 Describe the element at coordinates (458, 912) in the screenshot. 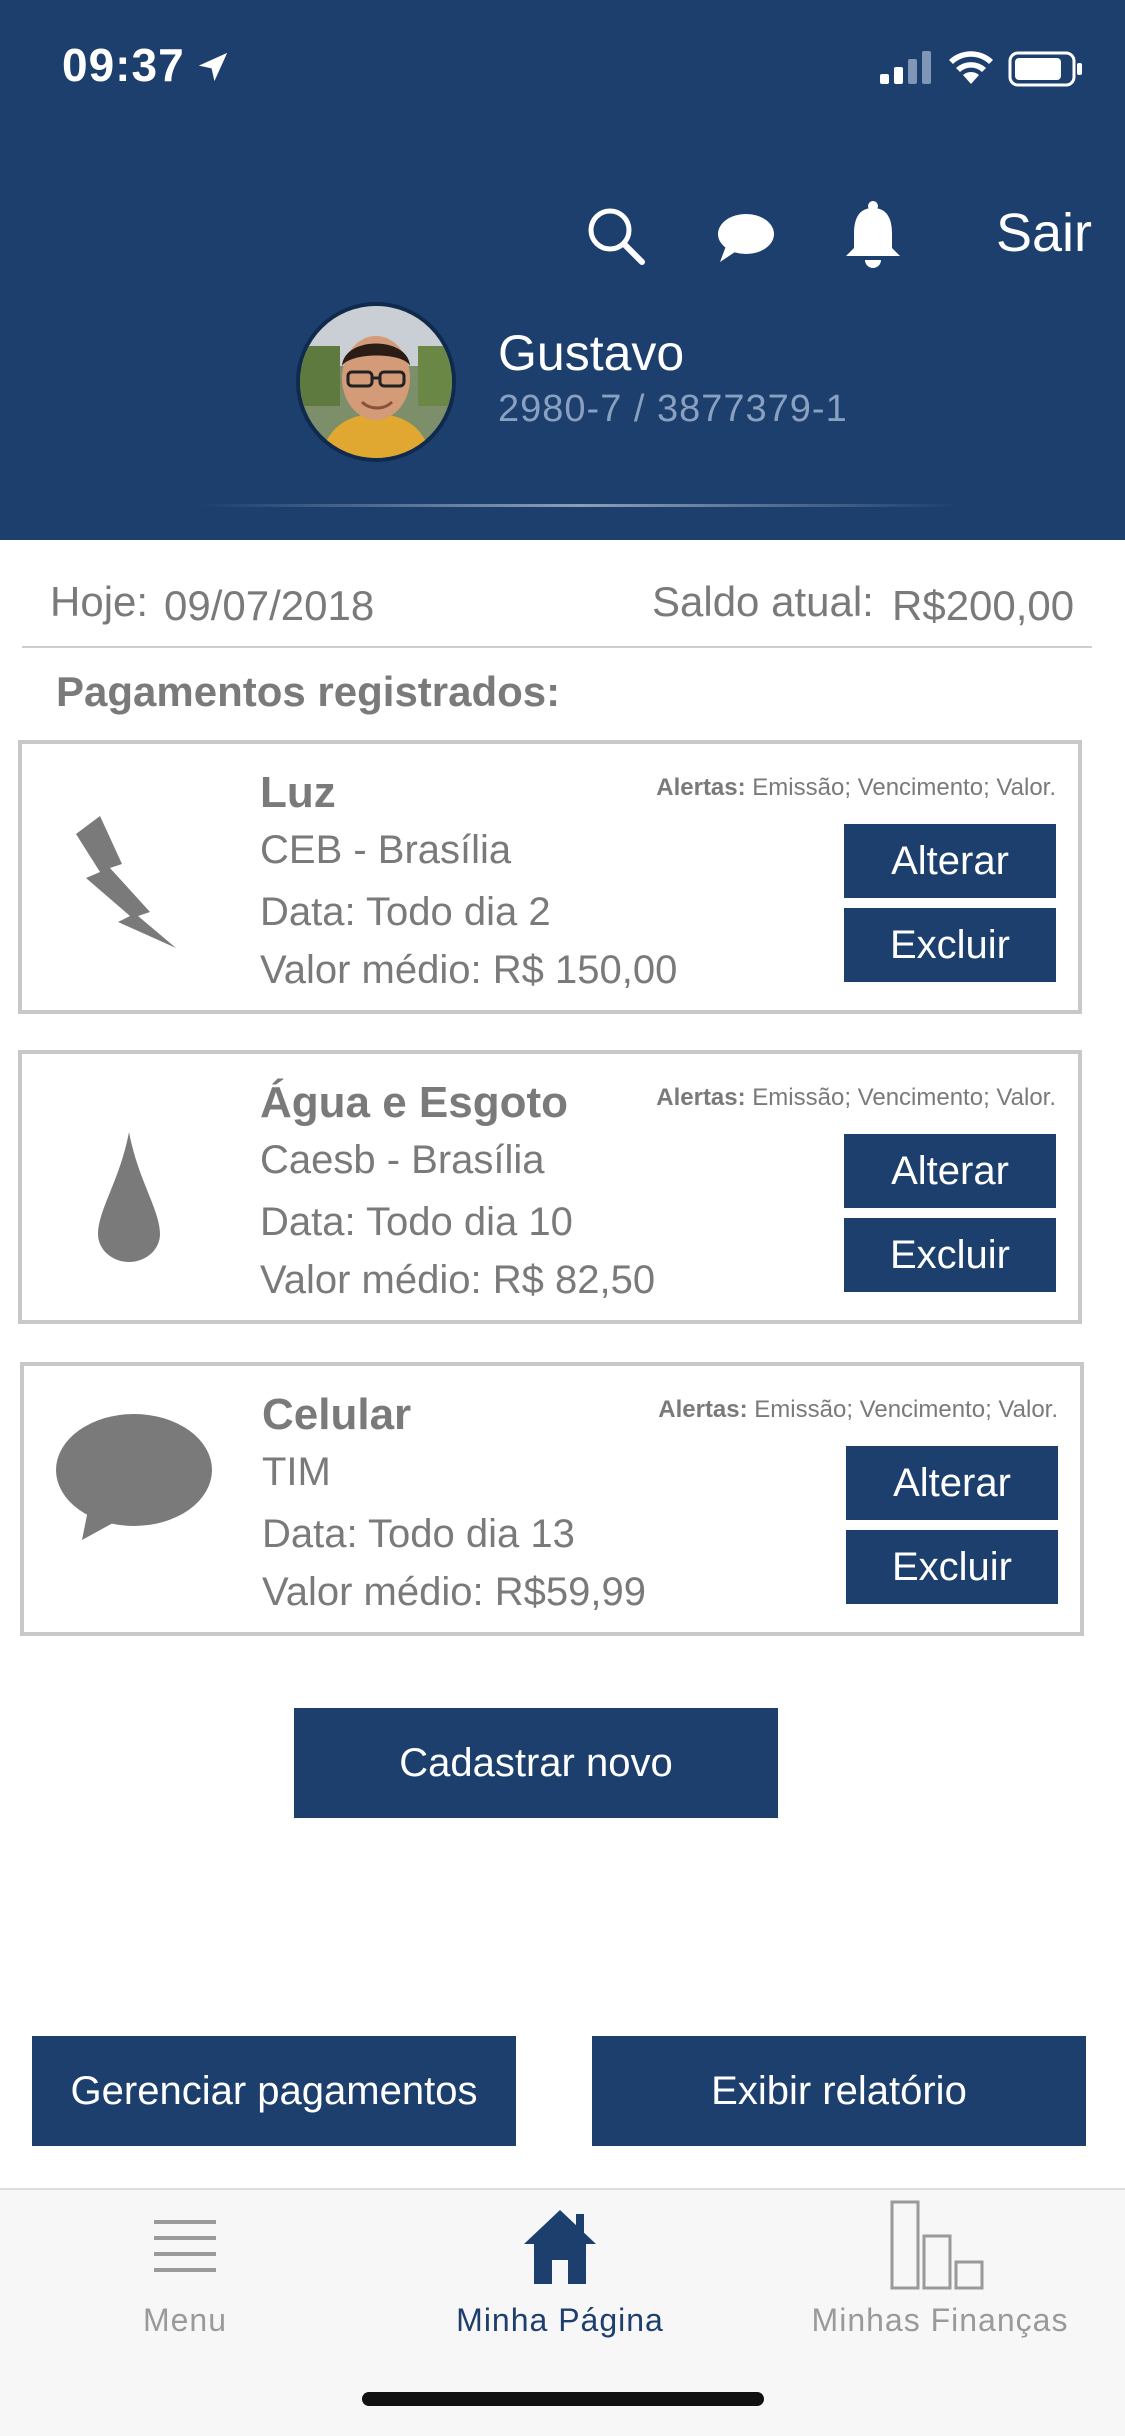

I see `payment-date-value: Todo dia 2` at that location.